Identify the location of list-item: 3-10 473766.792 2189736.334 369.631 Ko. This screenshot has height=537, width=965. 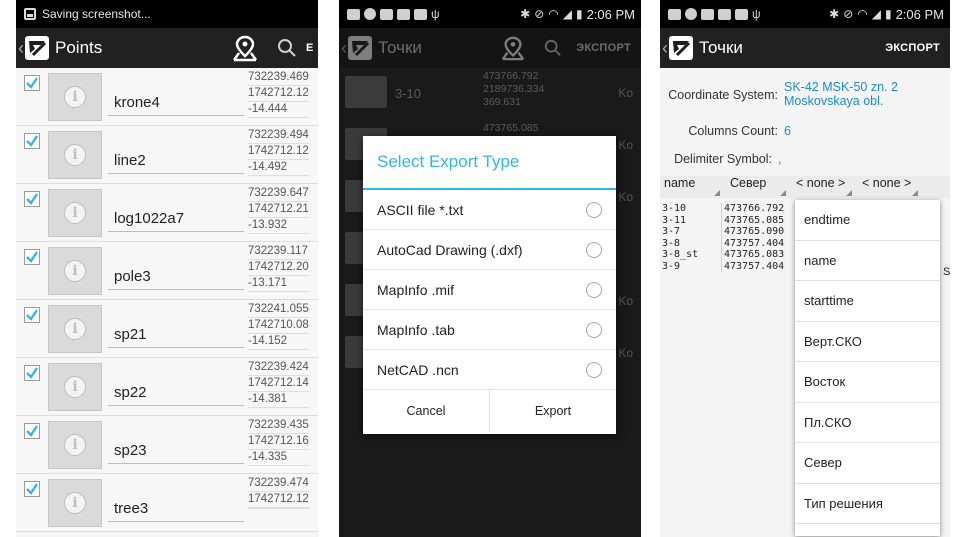
(490, 94).